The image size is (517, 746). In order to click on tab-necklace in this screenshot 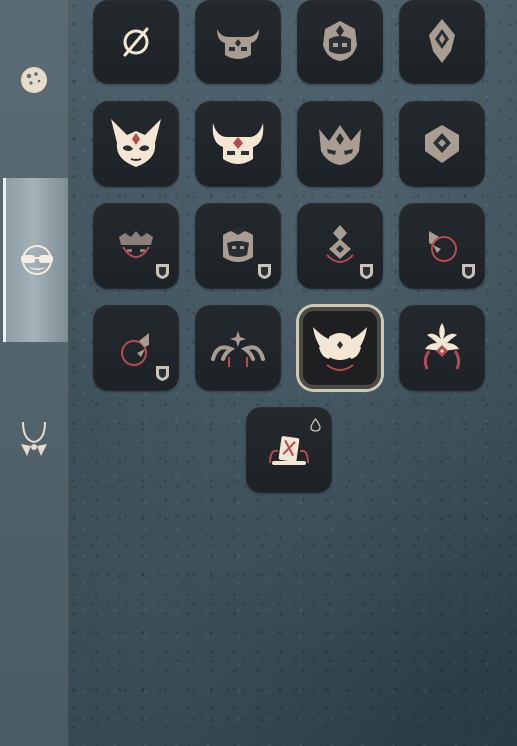, I will do `click(34, 438)`.